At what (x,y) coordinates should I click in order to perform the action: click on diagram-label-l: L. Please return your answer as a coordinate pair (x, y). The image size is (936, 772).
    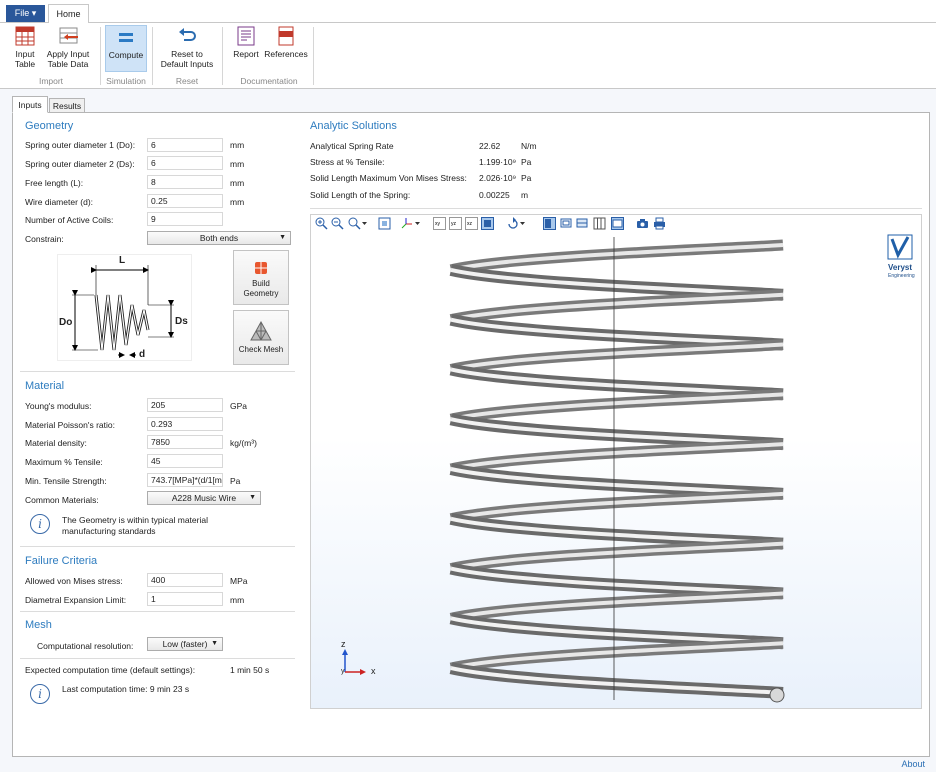
    Looking at the image, I should click on (122, 260).